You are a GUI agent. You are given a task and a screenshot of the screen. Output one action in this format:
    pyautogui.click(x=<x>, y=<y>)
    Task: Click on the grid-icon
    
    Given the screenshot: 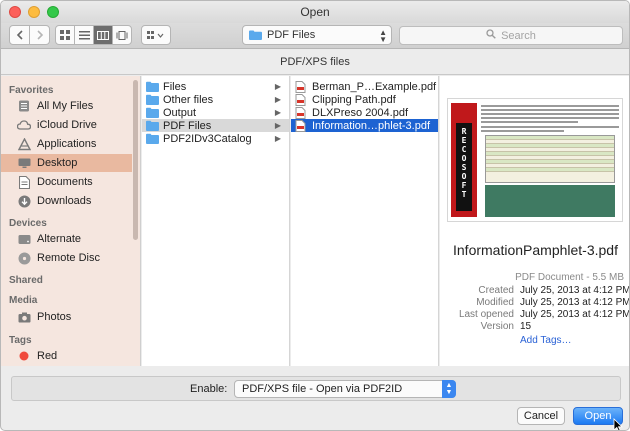 What is the action you would take?
    pyautogui.click(x=65, y=35)
    